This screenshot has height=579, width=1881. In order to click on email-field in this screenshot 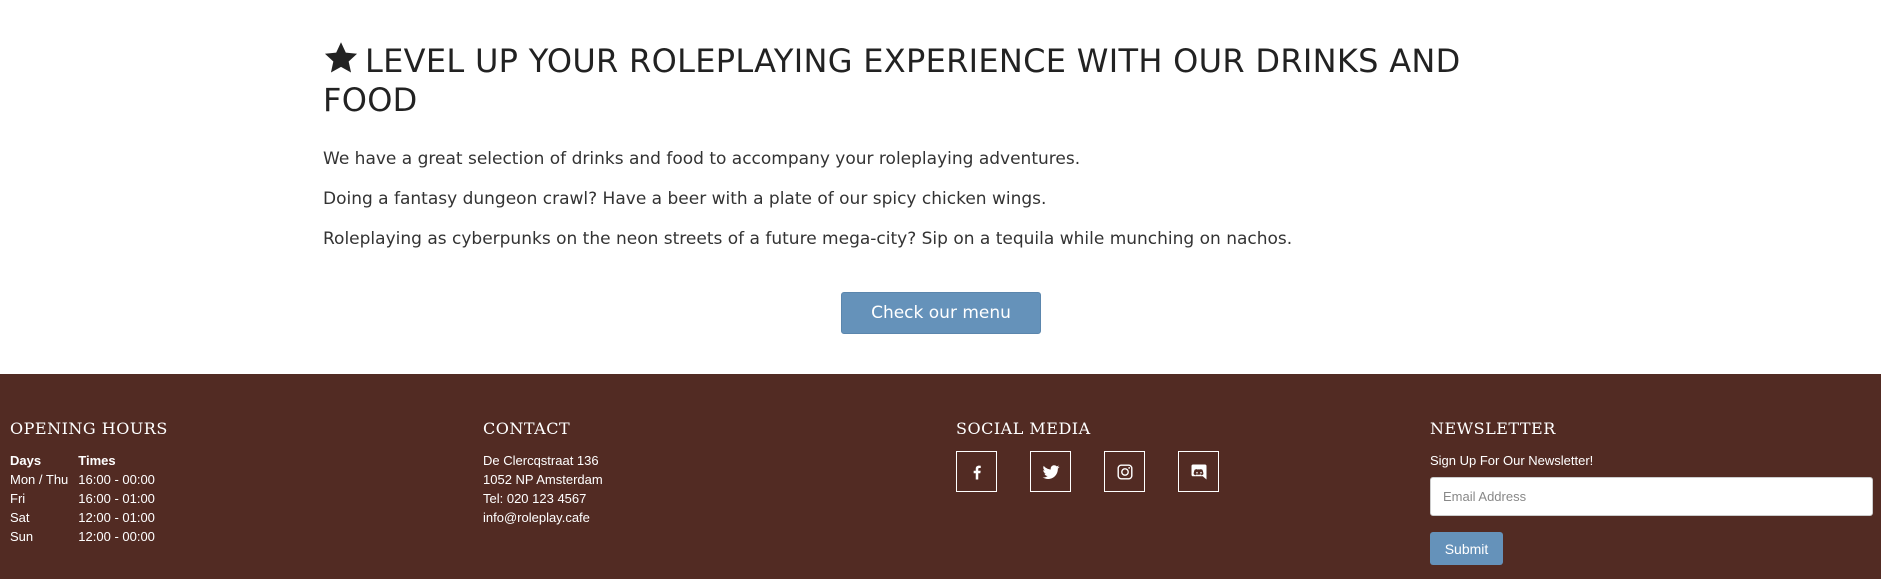, I will do `click(1651, 496)`.